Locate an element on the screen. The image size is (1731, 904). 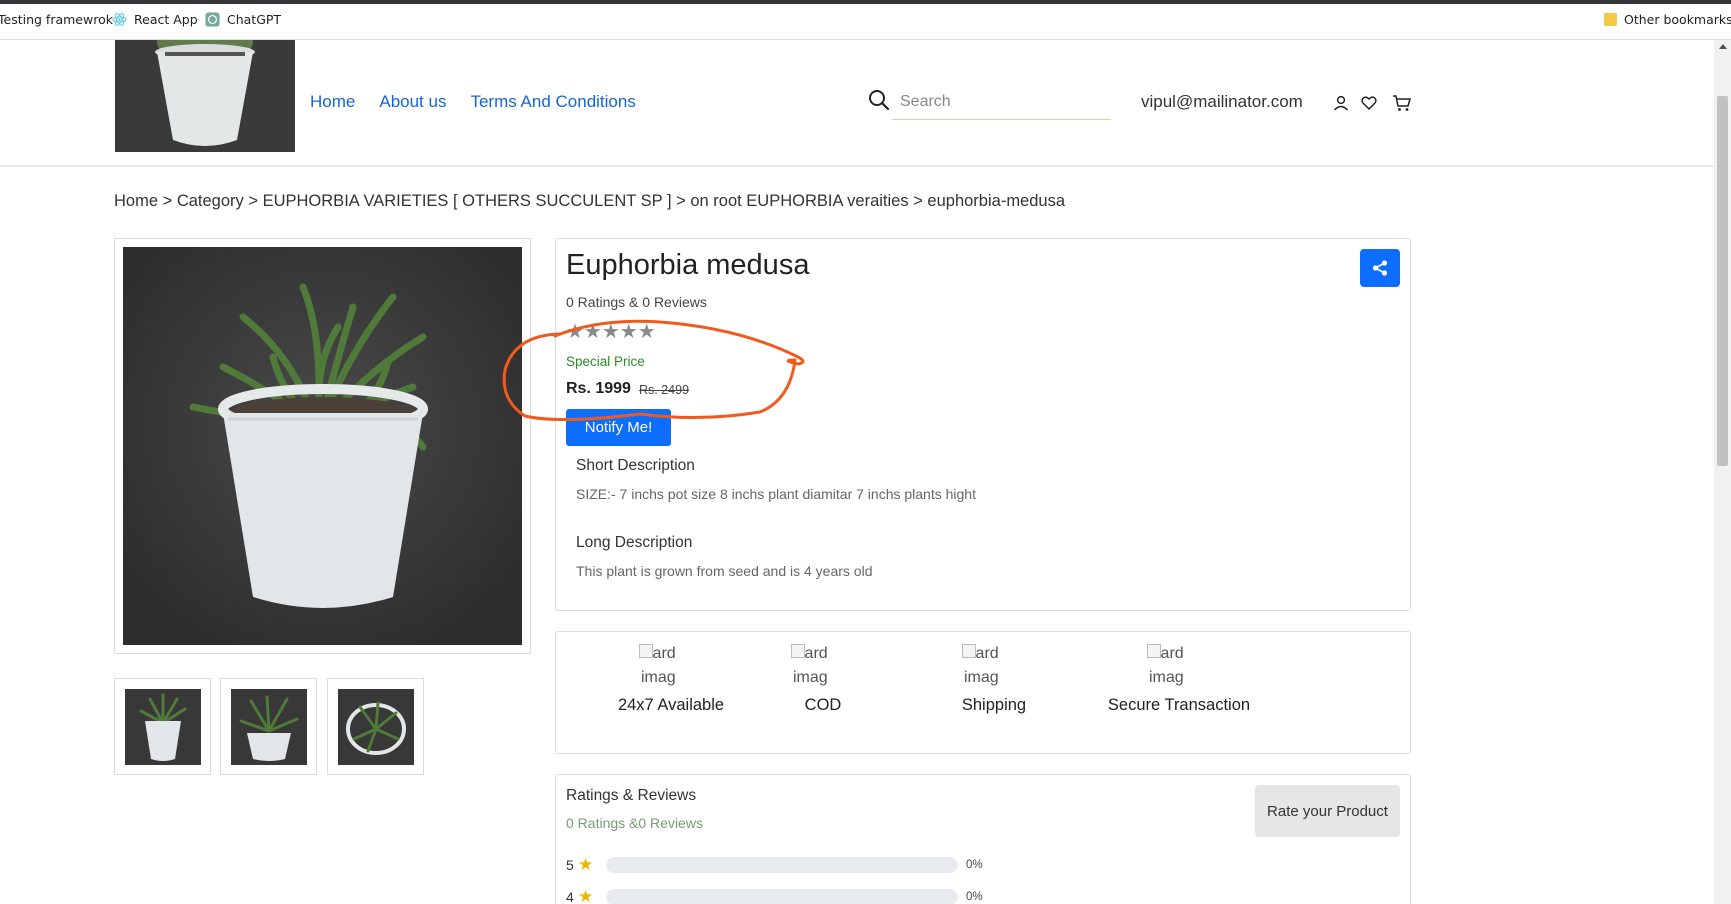
ratings-summary: 0 Ratings &0 Reviews is located at coordinates (634, 823).